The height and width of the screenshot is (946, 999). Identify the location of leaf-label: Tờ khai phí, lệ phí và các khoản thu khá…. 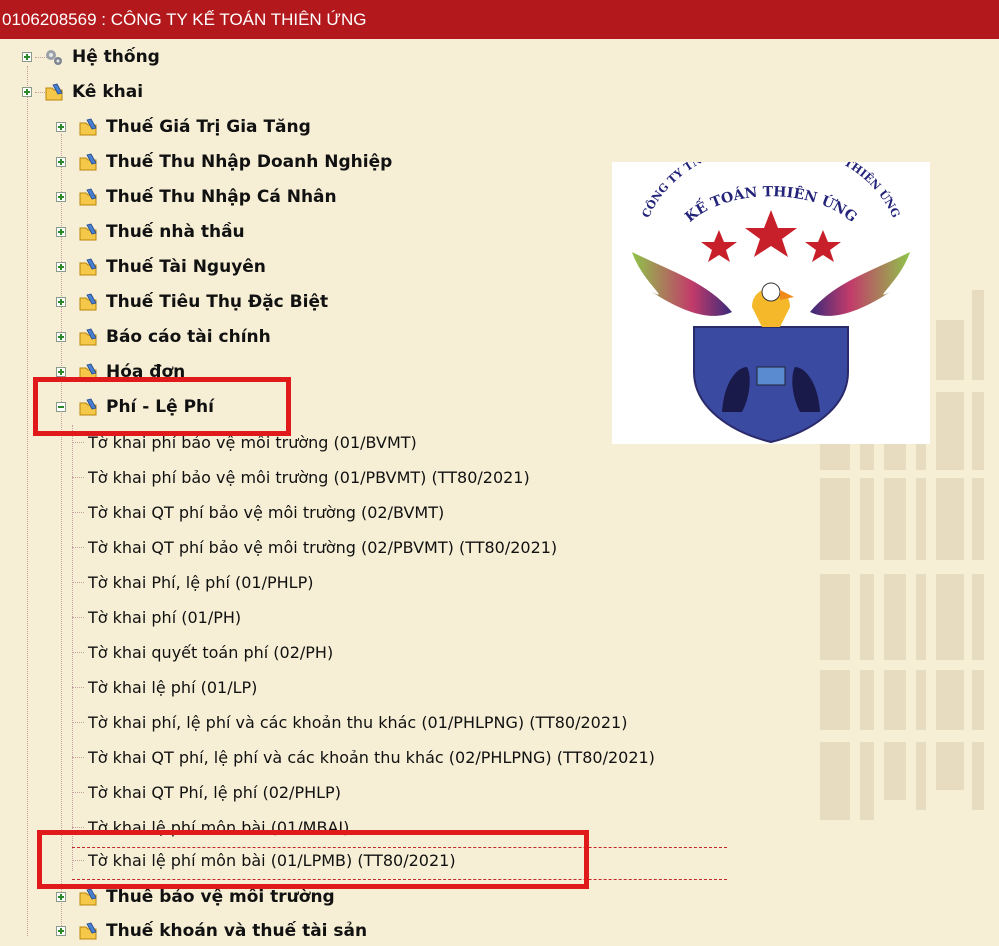
(358, 722).